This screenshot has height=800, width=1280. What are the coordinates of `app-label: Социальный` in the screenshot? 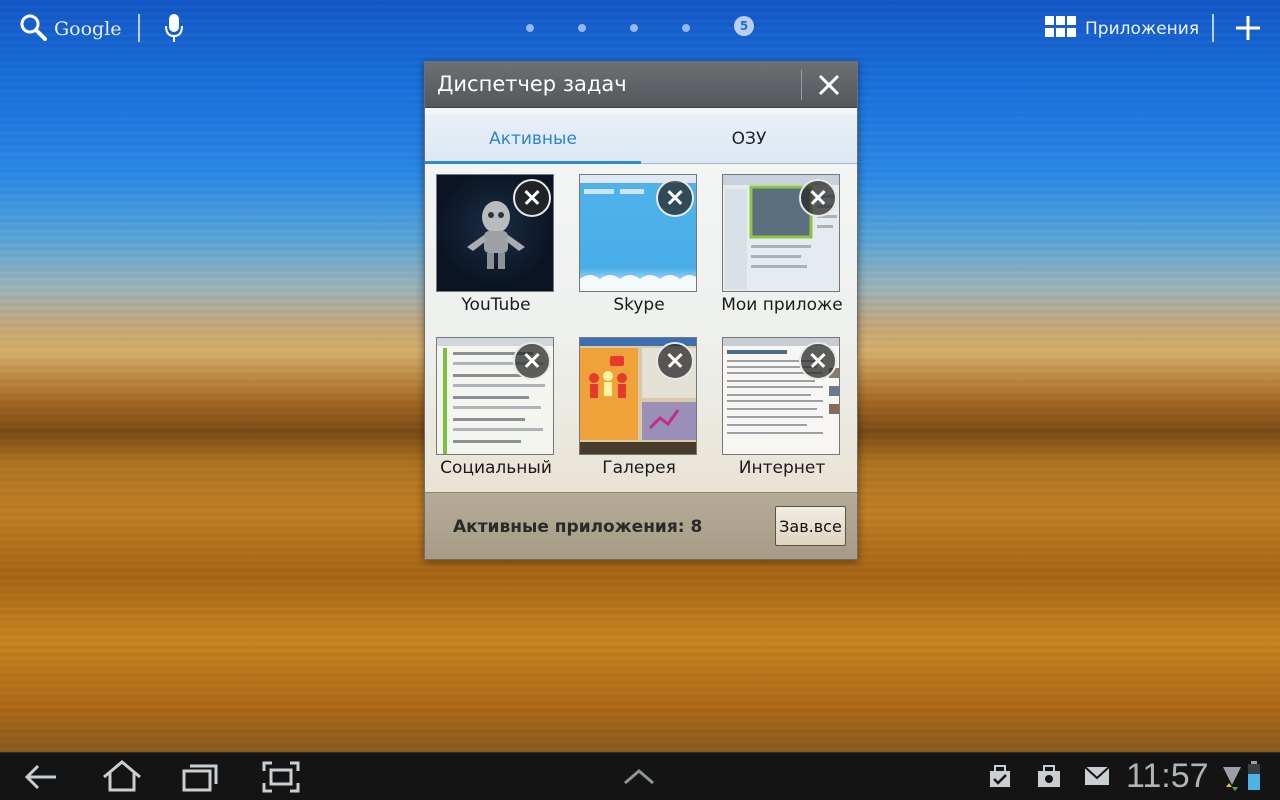 It's located at (496, 468).